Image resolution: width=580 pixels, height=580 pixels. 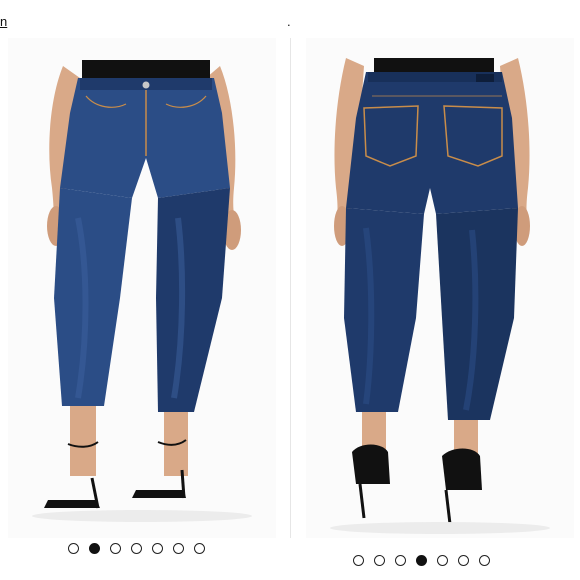 I want to click on carousel-dots-back, so click(x=421, y=560).